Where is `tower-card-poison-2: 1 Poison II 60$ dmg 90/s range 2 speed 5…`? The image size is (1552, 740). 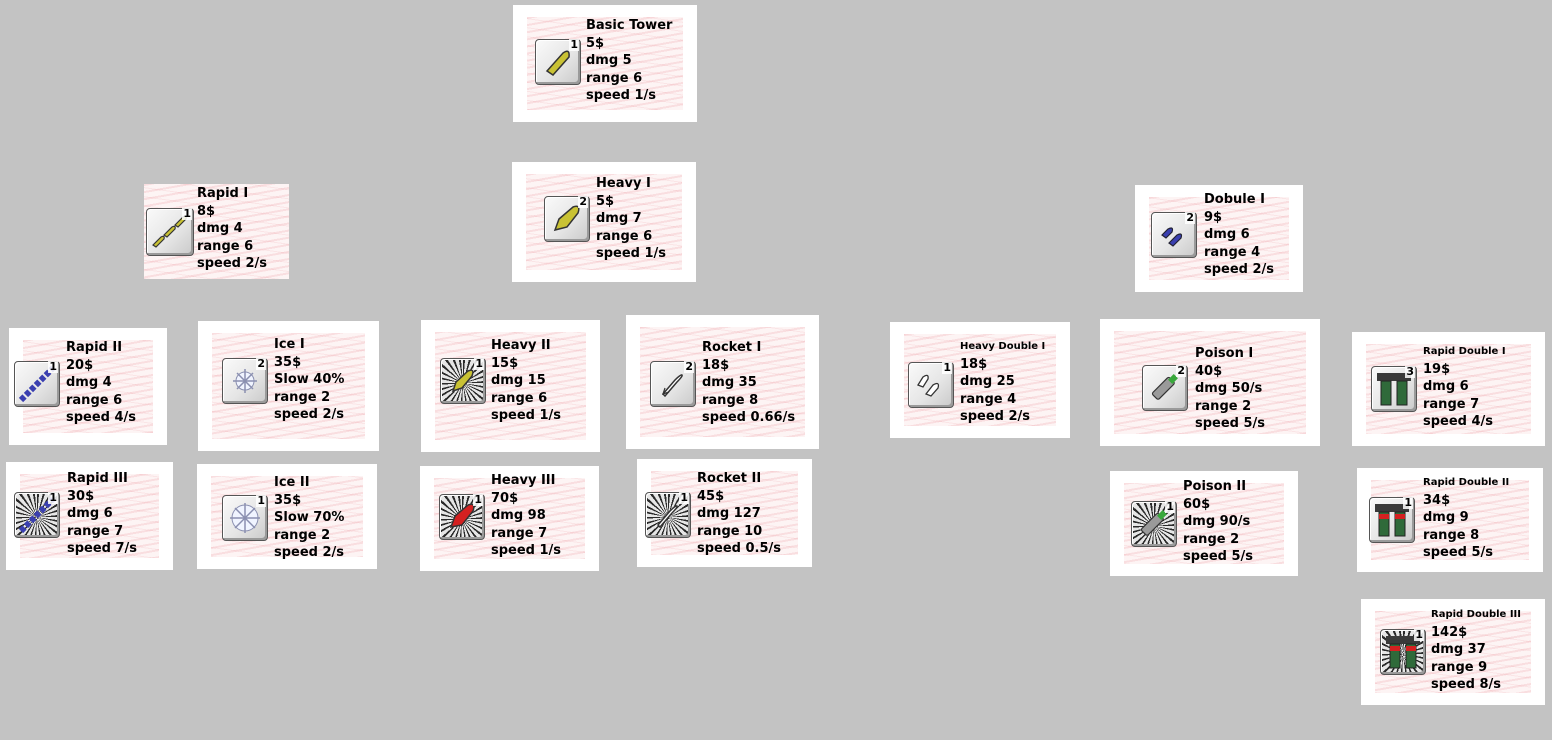 tower-card-poison-2: 1 Poison II 60$ dmg 90/s range 2 speed 5… is located at coordinates (1204, 523).